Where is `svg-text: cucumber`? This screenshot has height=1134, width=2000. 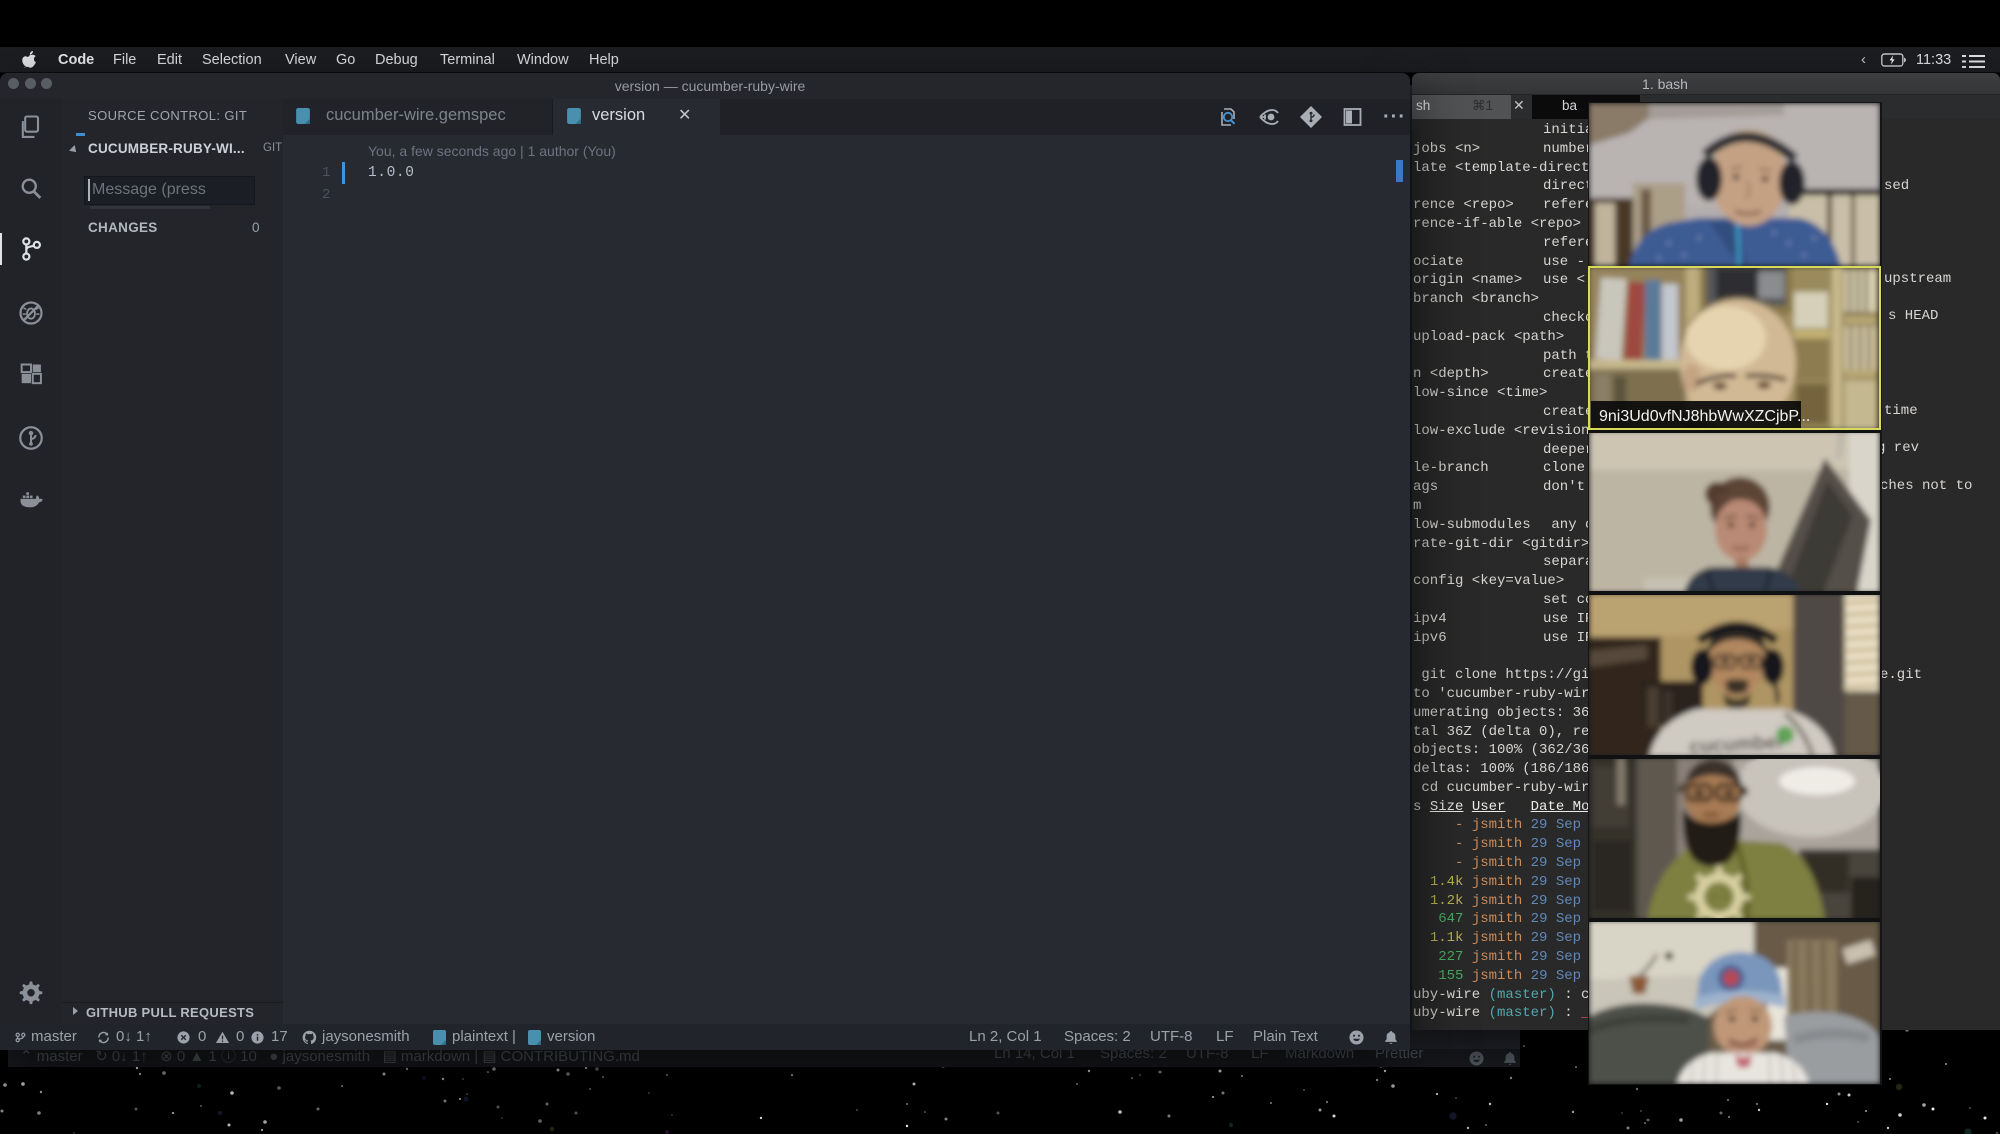
svg-text: cucumber is located at coordinates (1737, 744).